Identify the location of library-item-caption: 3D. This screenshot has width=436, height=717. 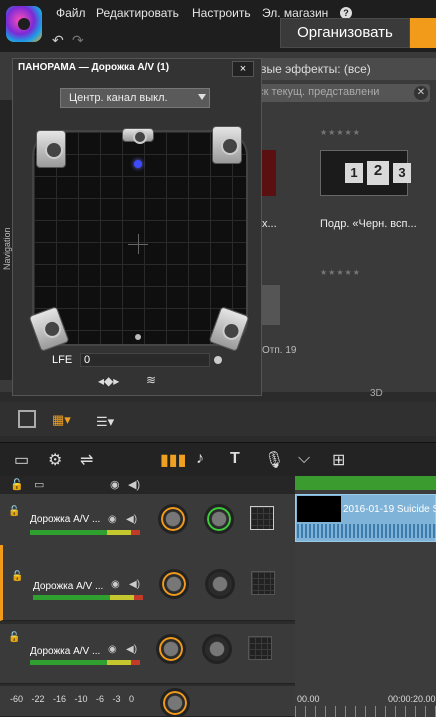
(376, 393).